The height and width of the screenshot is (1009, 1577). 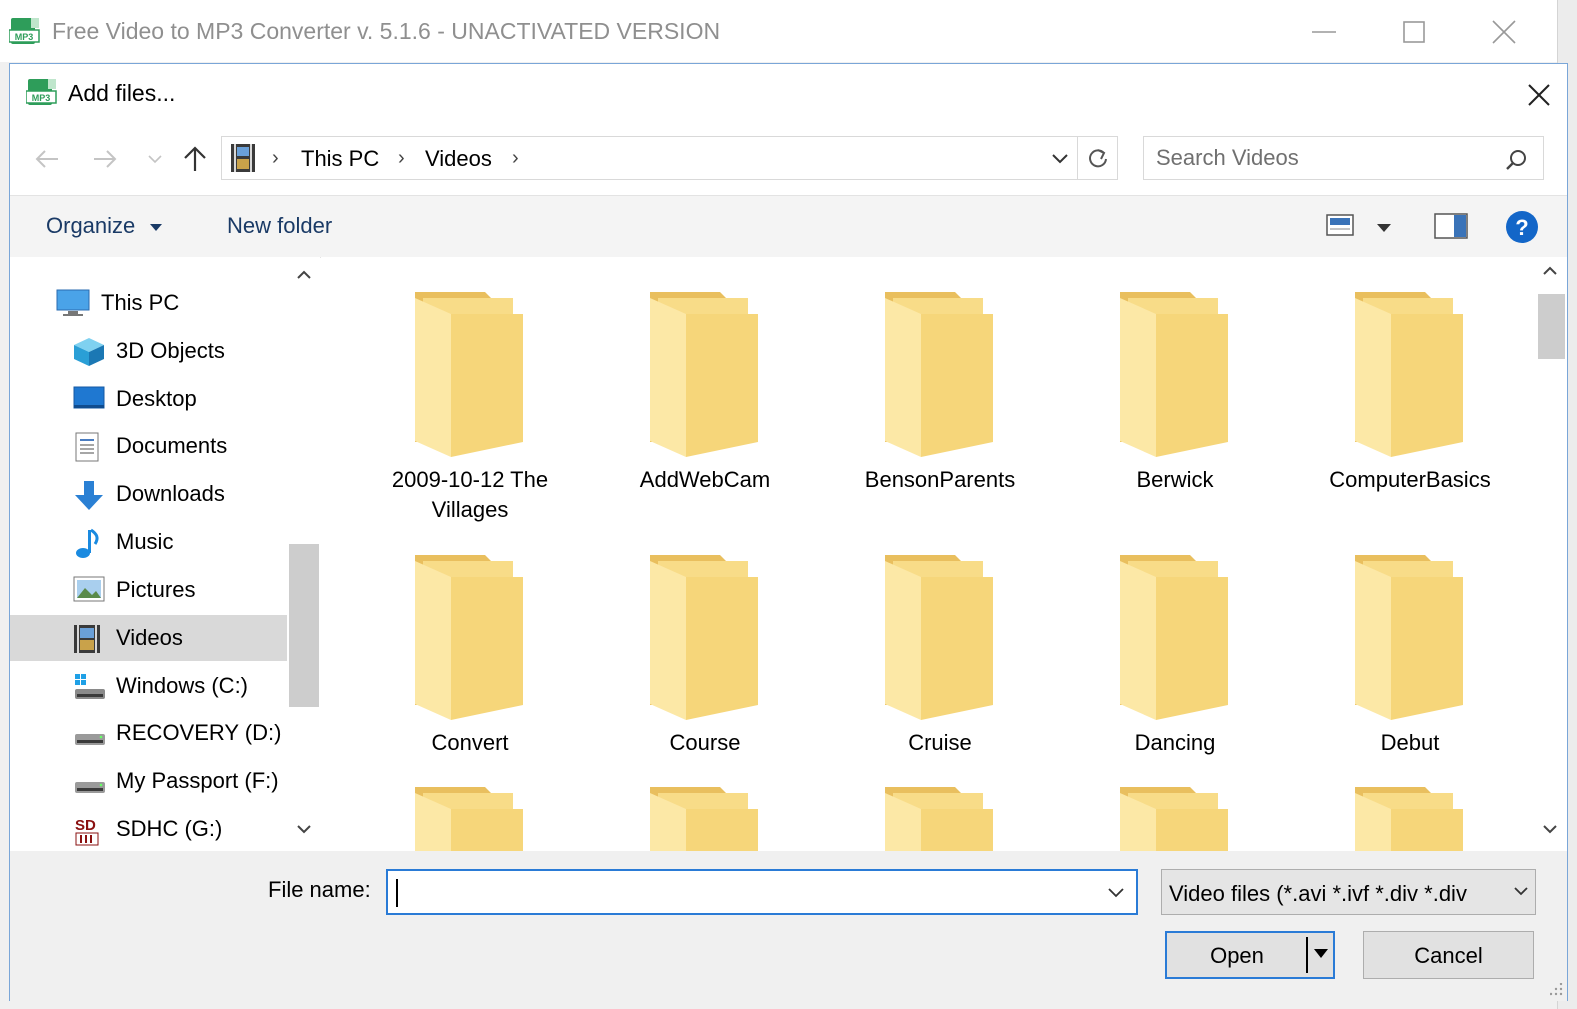 I want to click on folder-item: 2009-10-12 The Villages, so click(x=470, y=408).